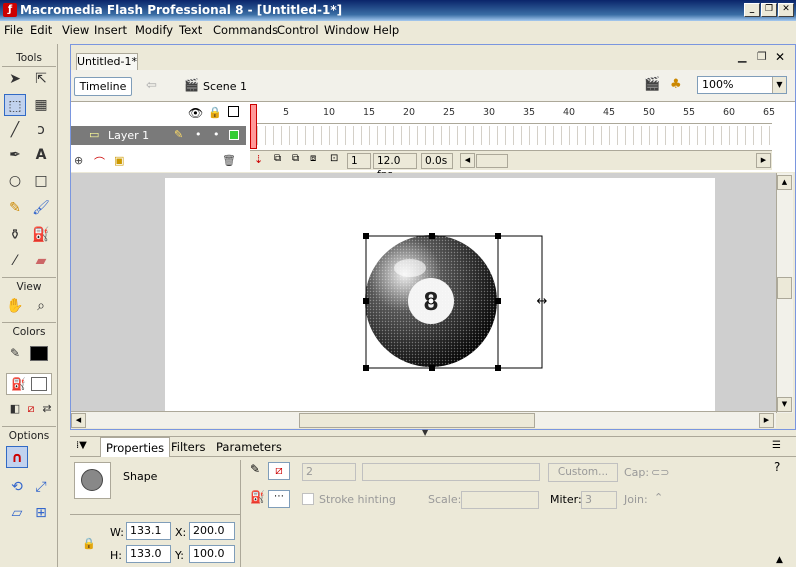 The image size is (796, 567). Describe the element at coordinates (512, 114) in the screenshot. I see `frame-ruler: 15101520253035404550556065` at that location.